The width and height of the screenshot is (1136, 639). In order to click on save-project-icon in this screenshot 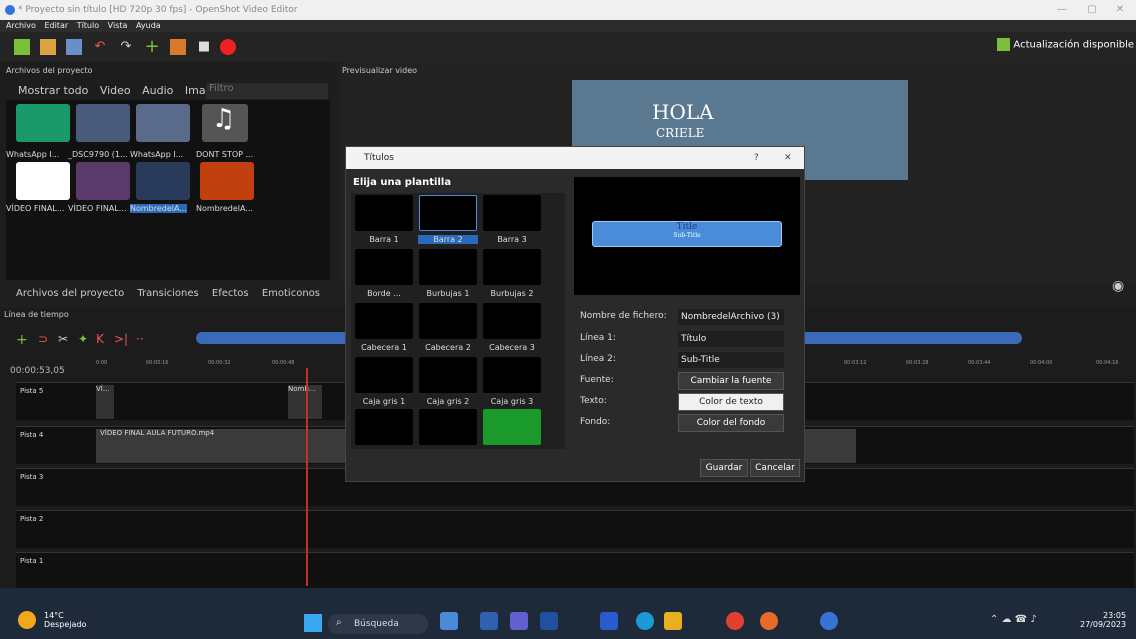, I will do `click(74, 47)`.